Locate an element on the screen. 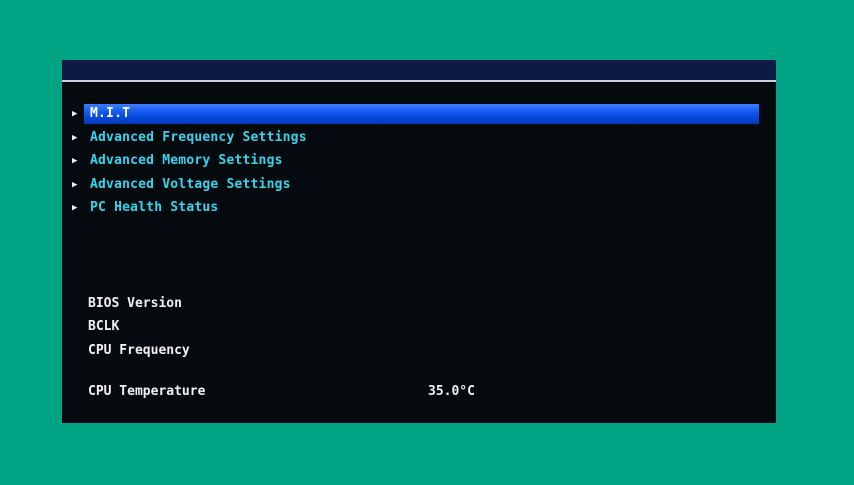  info-row-bclk: BCLK is located at coordinates (418, 327).